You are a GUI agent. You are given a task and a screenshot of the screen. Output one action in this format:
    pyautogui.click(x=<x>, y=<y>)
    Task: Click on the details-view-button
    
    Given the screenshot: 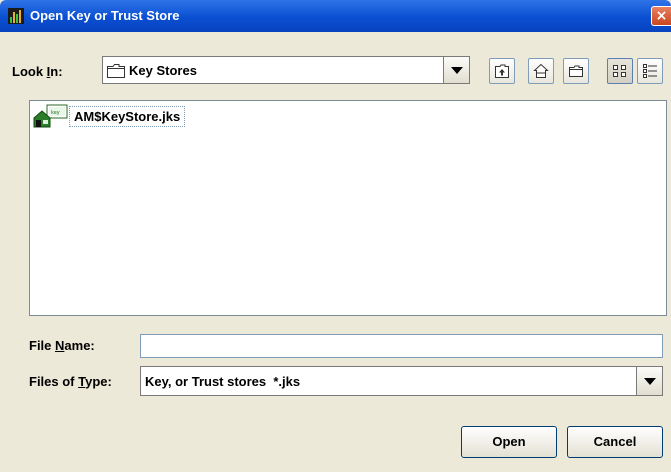 What is the action you would take?
    pyautogui.click(x=650, y=71)
    